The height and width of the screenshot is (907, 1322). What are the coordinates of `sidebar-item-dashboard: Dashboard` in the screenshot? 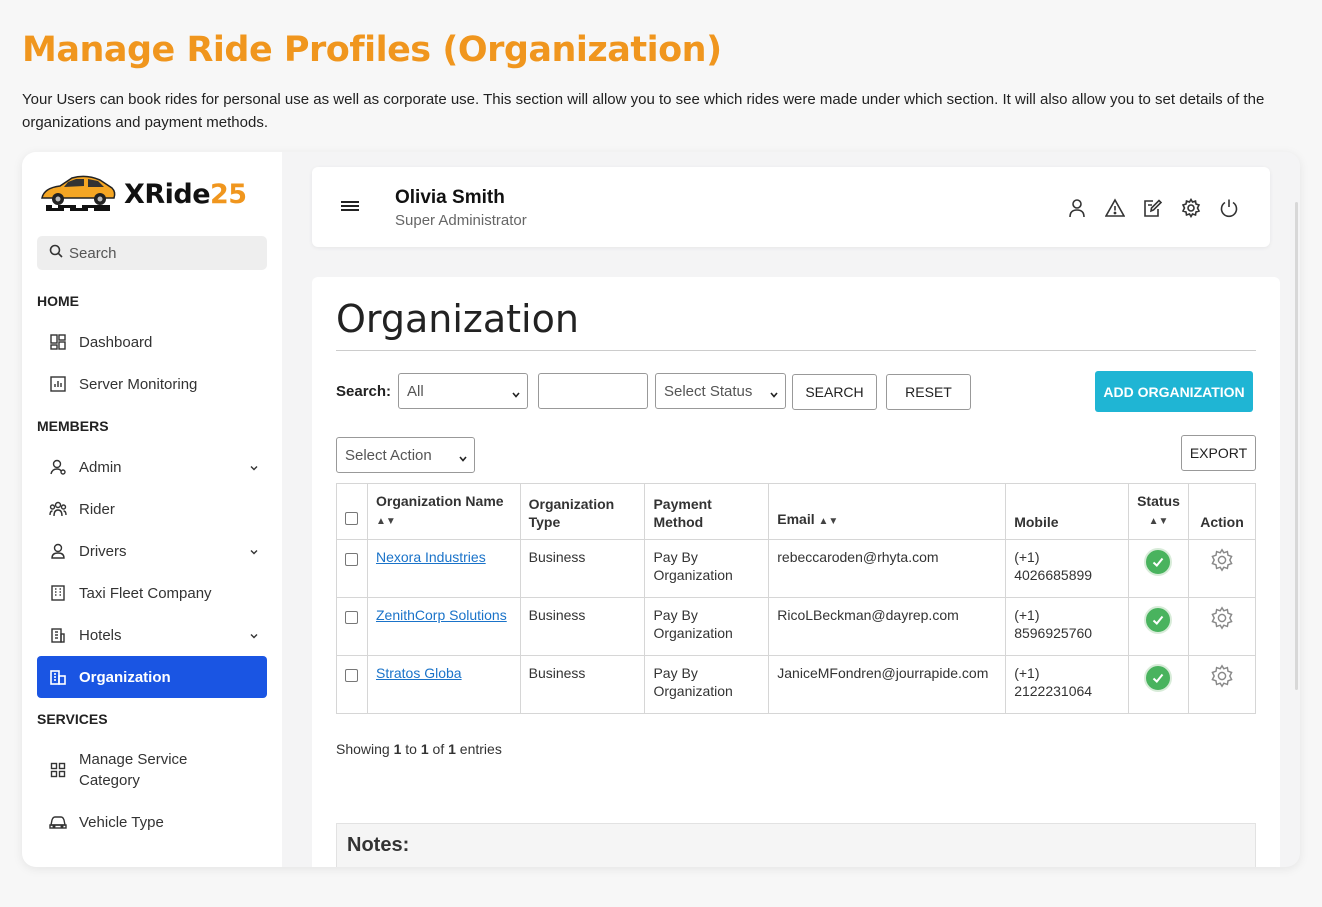 It's located at (152, 342).